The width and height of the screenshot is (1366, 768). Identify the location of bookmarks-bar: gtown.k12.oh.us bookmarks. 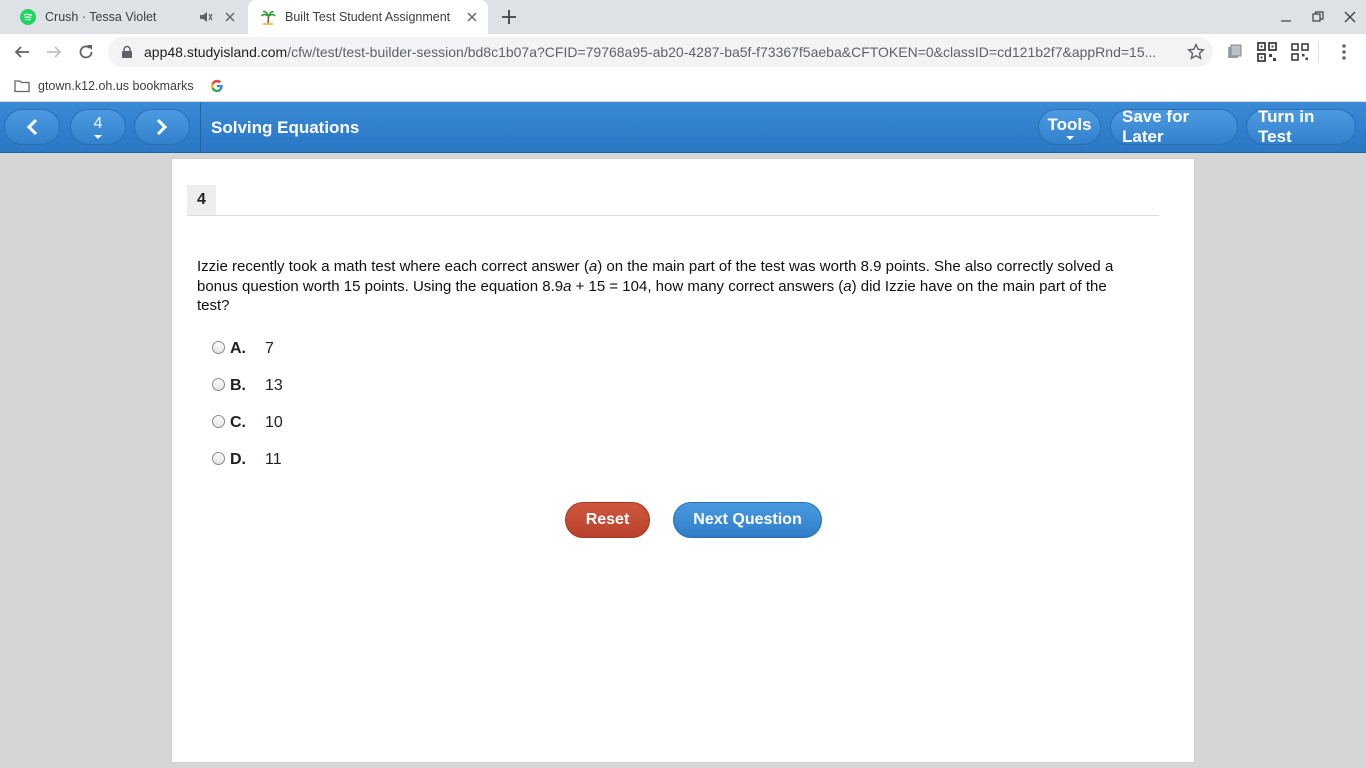
(683, 86).